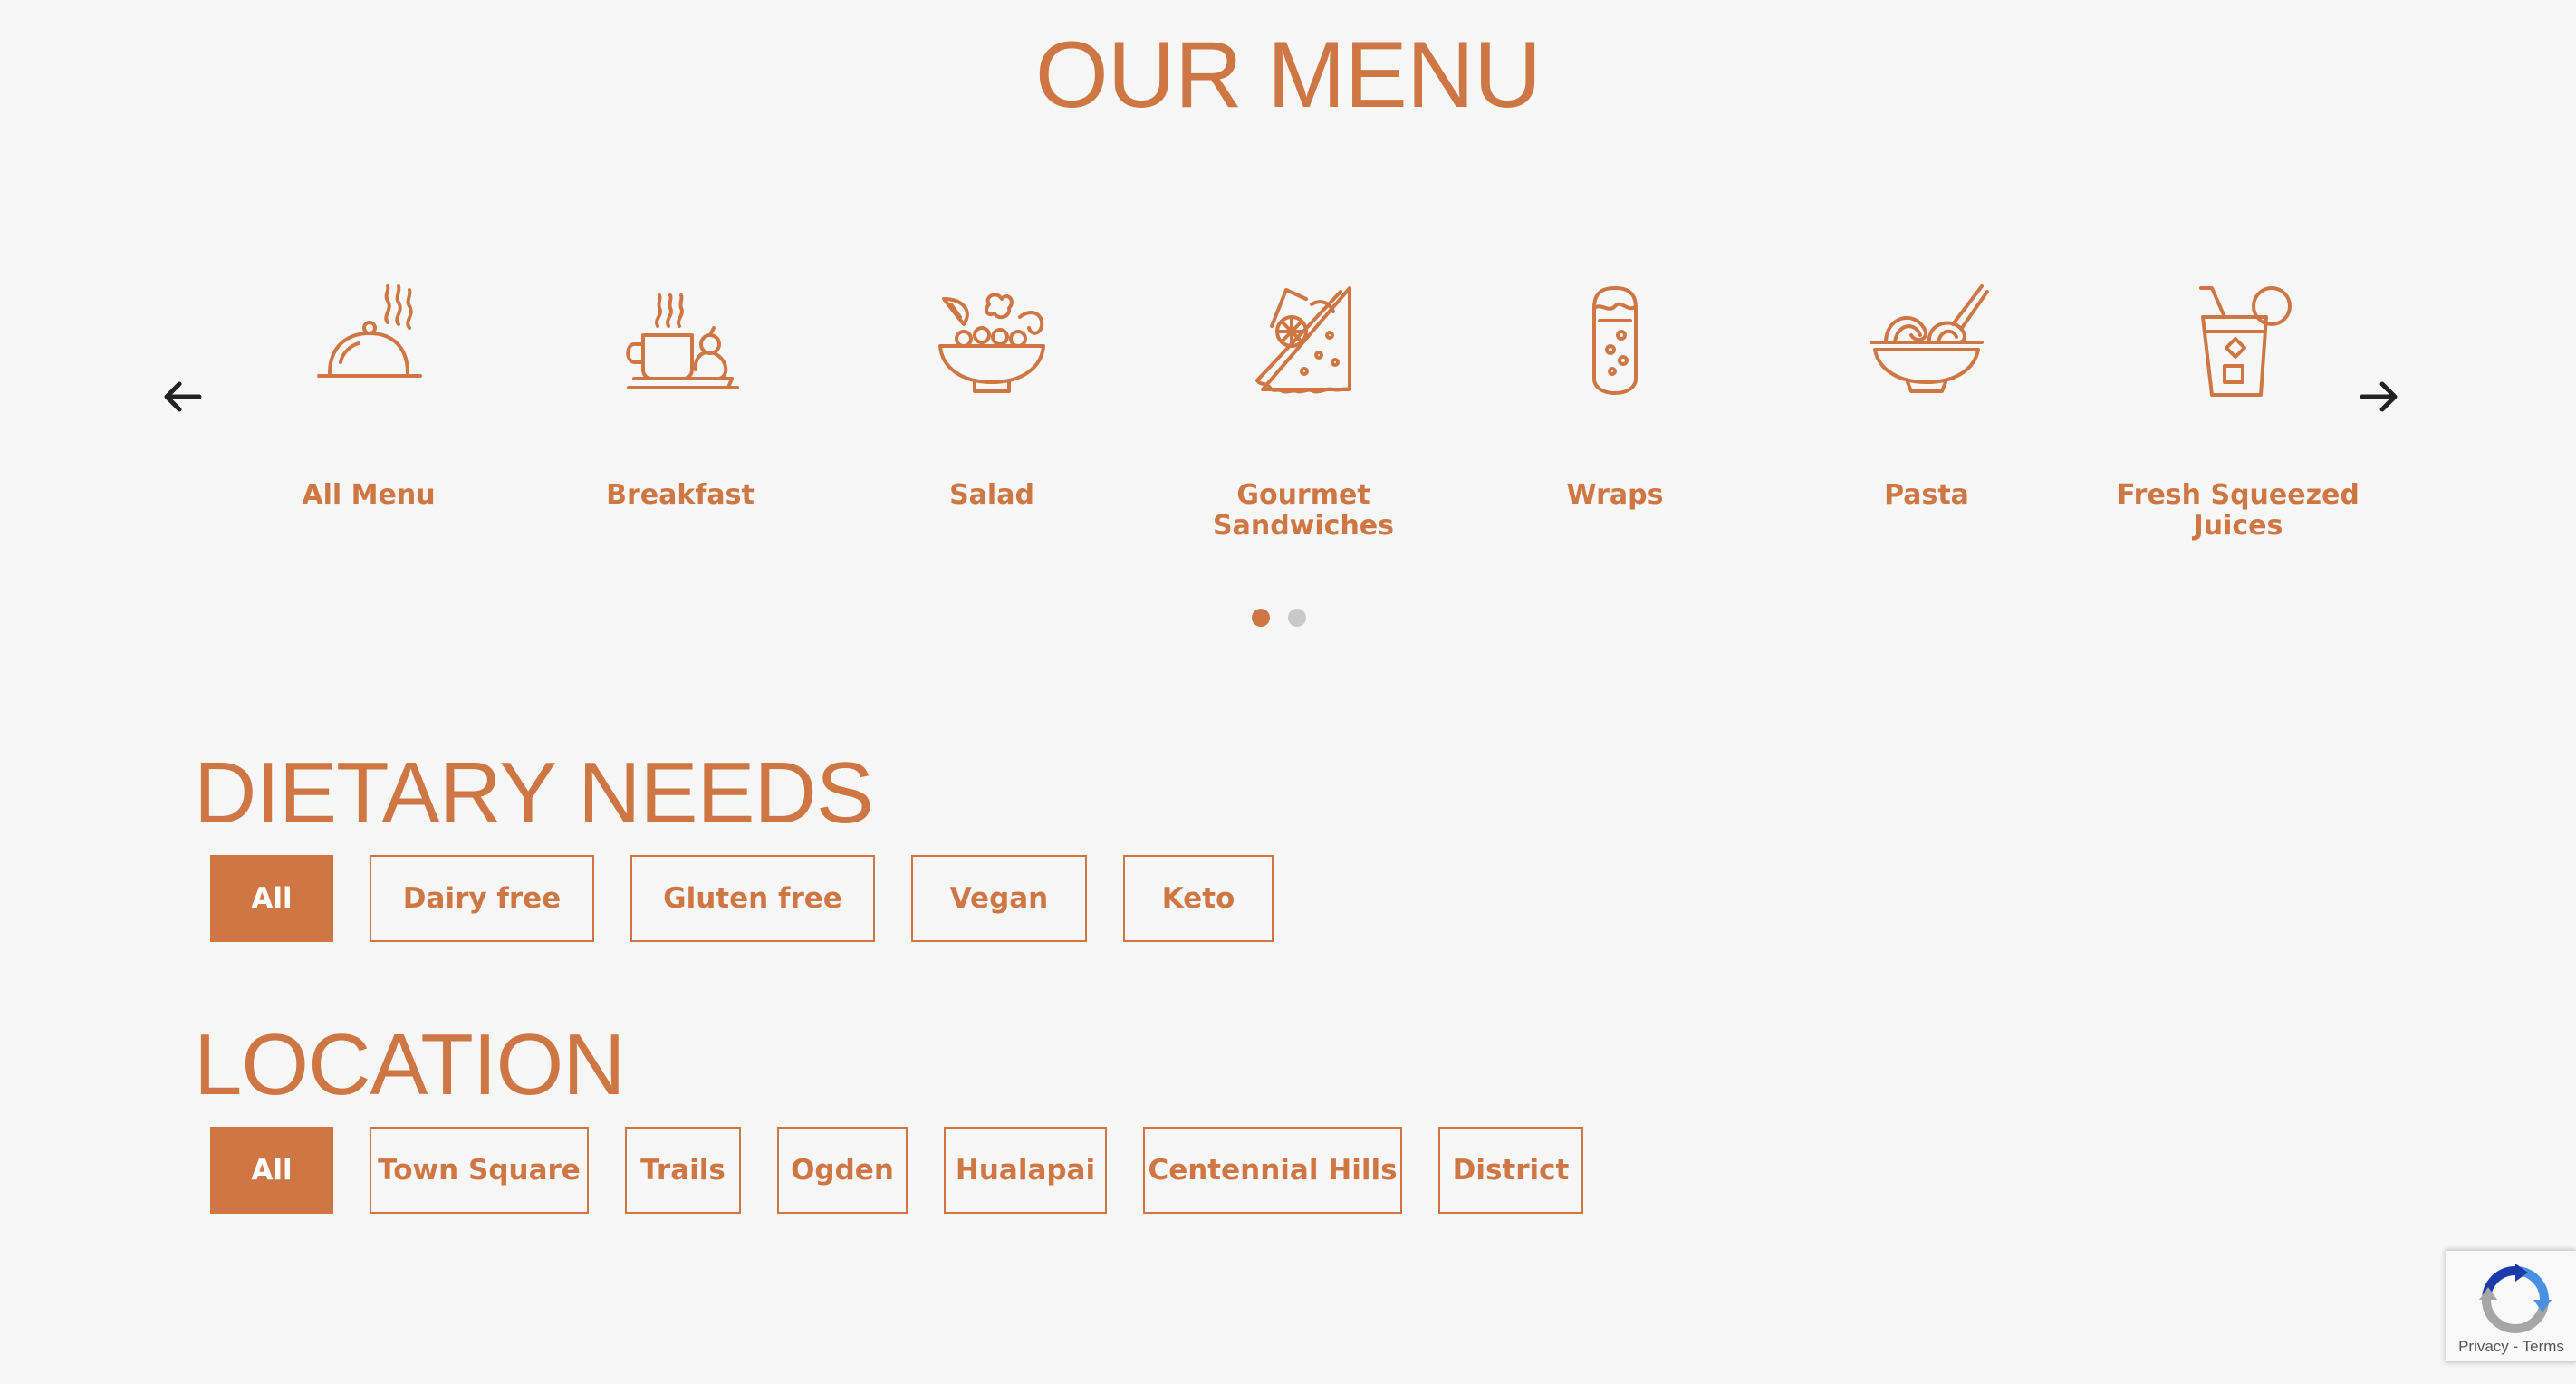 This screenshot has height=1384, width=2576. Describe the element at coordinates (479, 1171) in the screenshot. I see `location-filter-town-square: Town Square` at that location.